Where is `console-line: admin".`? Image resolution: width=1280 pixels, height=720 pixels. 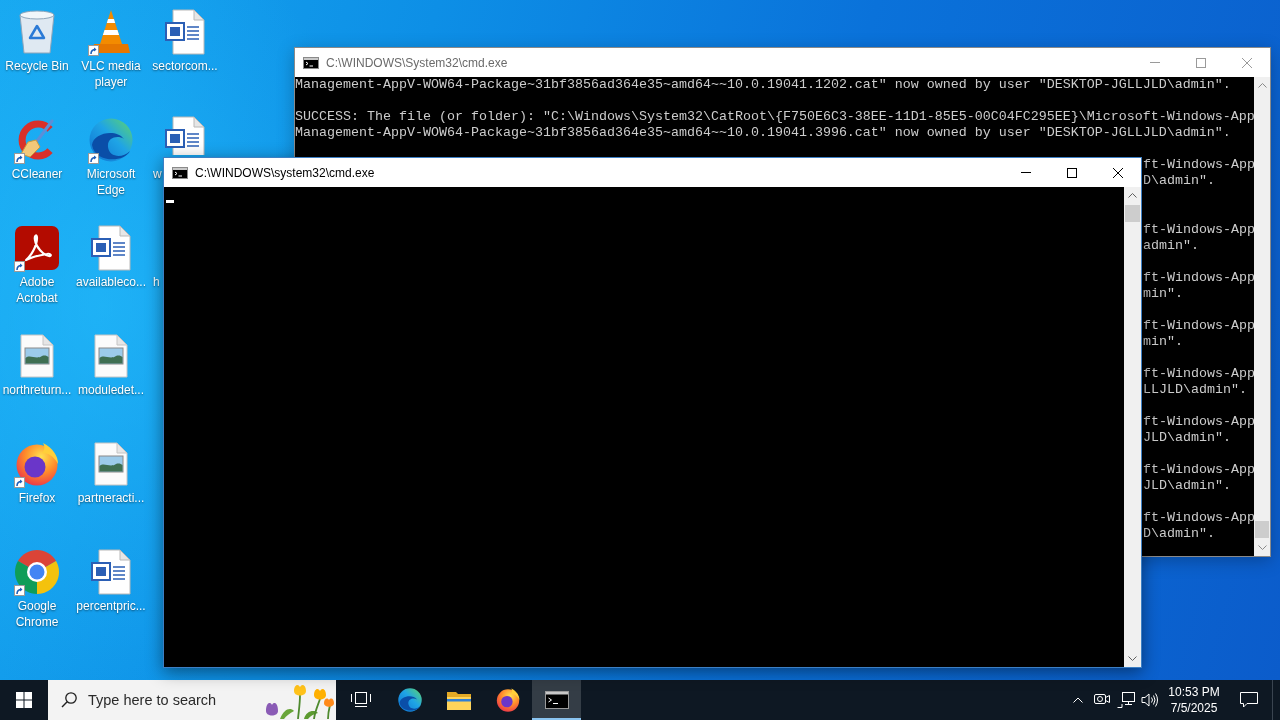 console-line: admin". is located at coordinates (1171, 246).